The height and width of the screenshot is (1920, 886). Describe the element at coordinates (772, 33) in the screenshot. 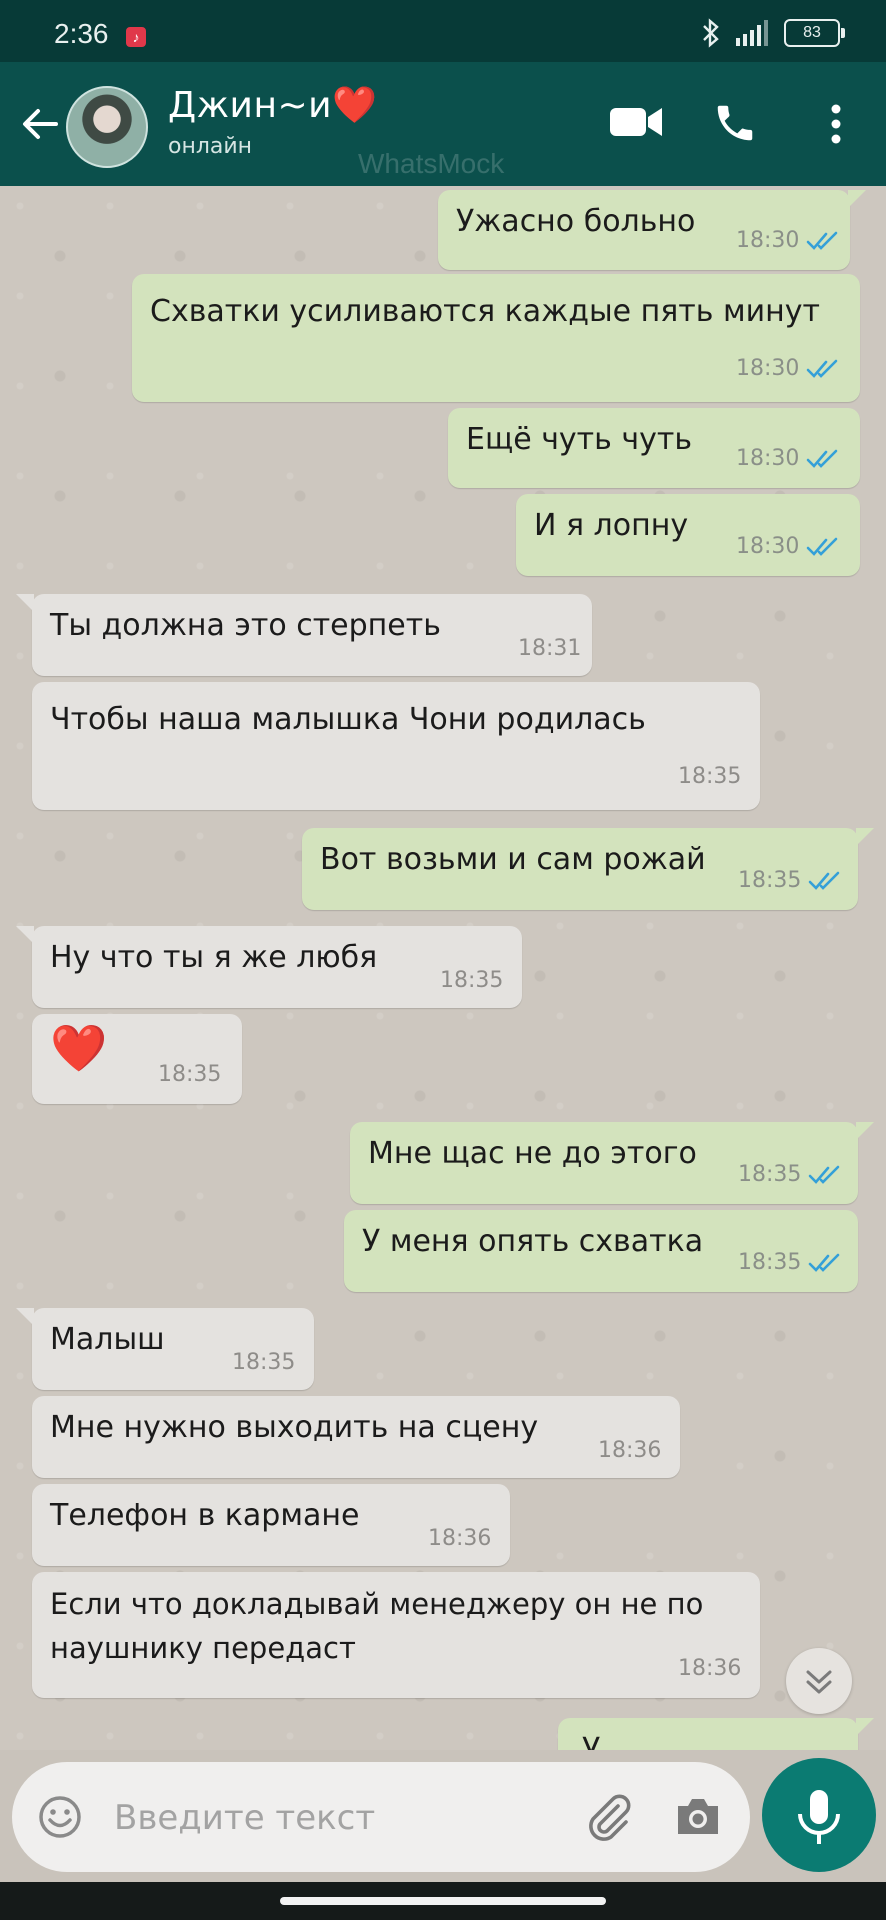

I see `status-indicators: 83` at that location.